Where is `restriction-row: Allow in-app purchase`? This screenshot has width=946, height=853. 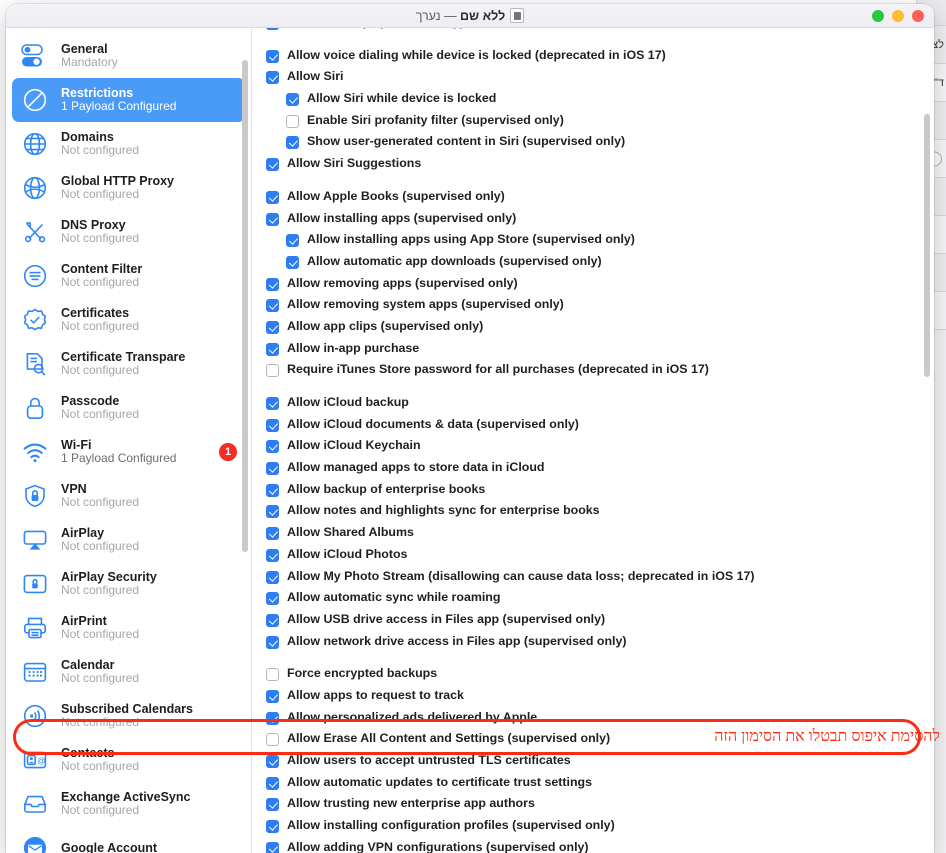 restriction-row: Allow in-app purchase is located at coordinates (593, 351).